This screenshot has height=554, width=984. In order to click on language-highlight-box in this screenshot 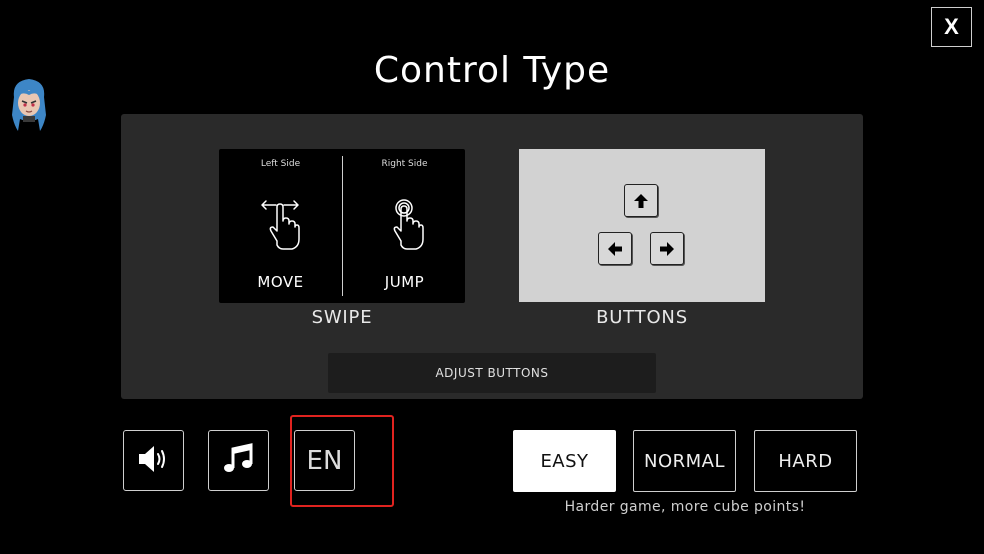, I will do `click(342, 461)`.